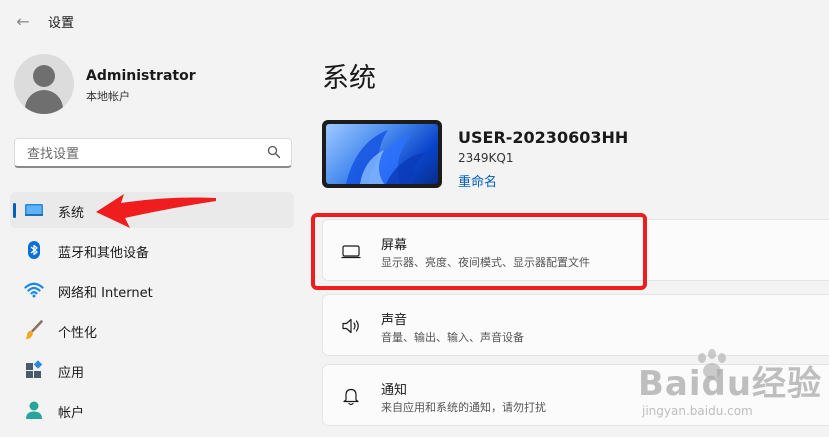 Image resolution: width=829 pixels, height=437 pixels. What do you see at coordinates (479, 251) in the screenshot?
I see `annotation-highlight-box` at bounding box center [479, 251].